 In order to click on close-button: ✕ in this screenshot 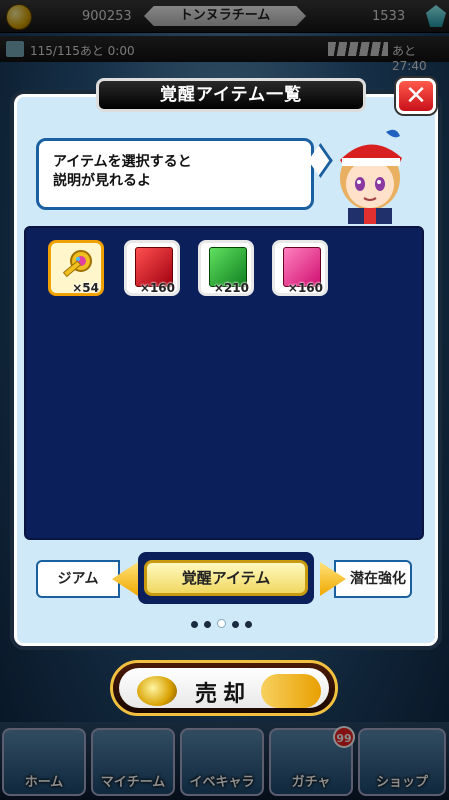, I will do `click(416, 96)`.